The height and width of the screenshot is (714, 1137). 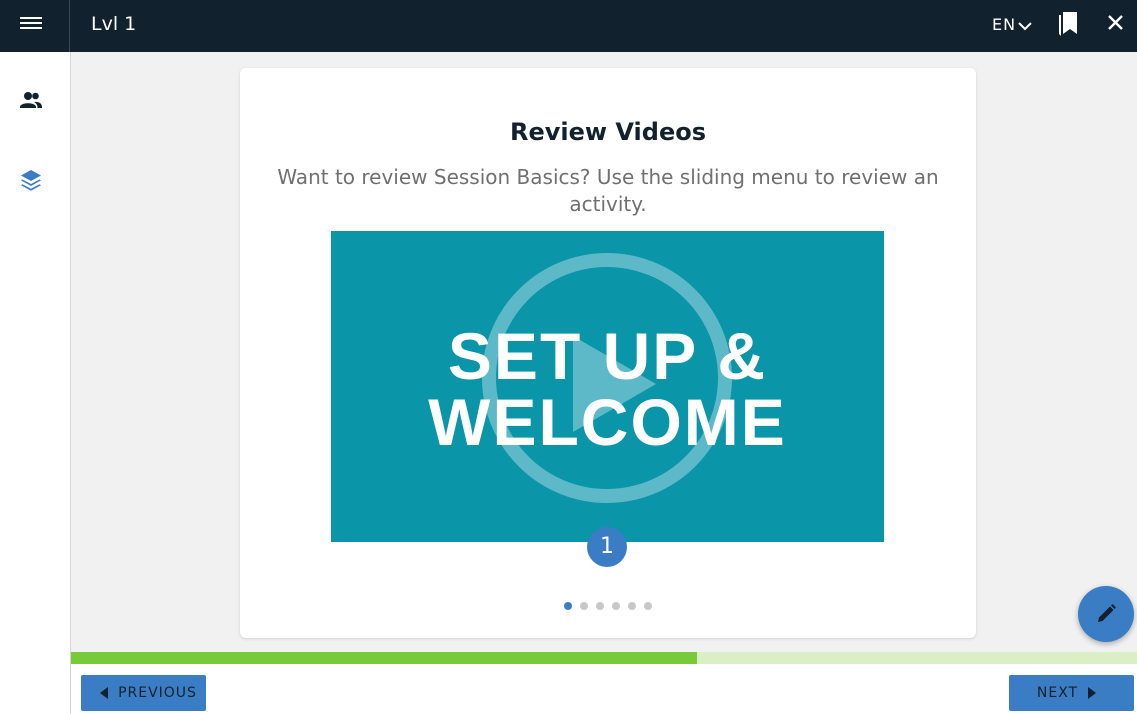 I want to click on menu-cell, so click(x=35, y=26).